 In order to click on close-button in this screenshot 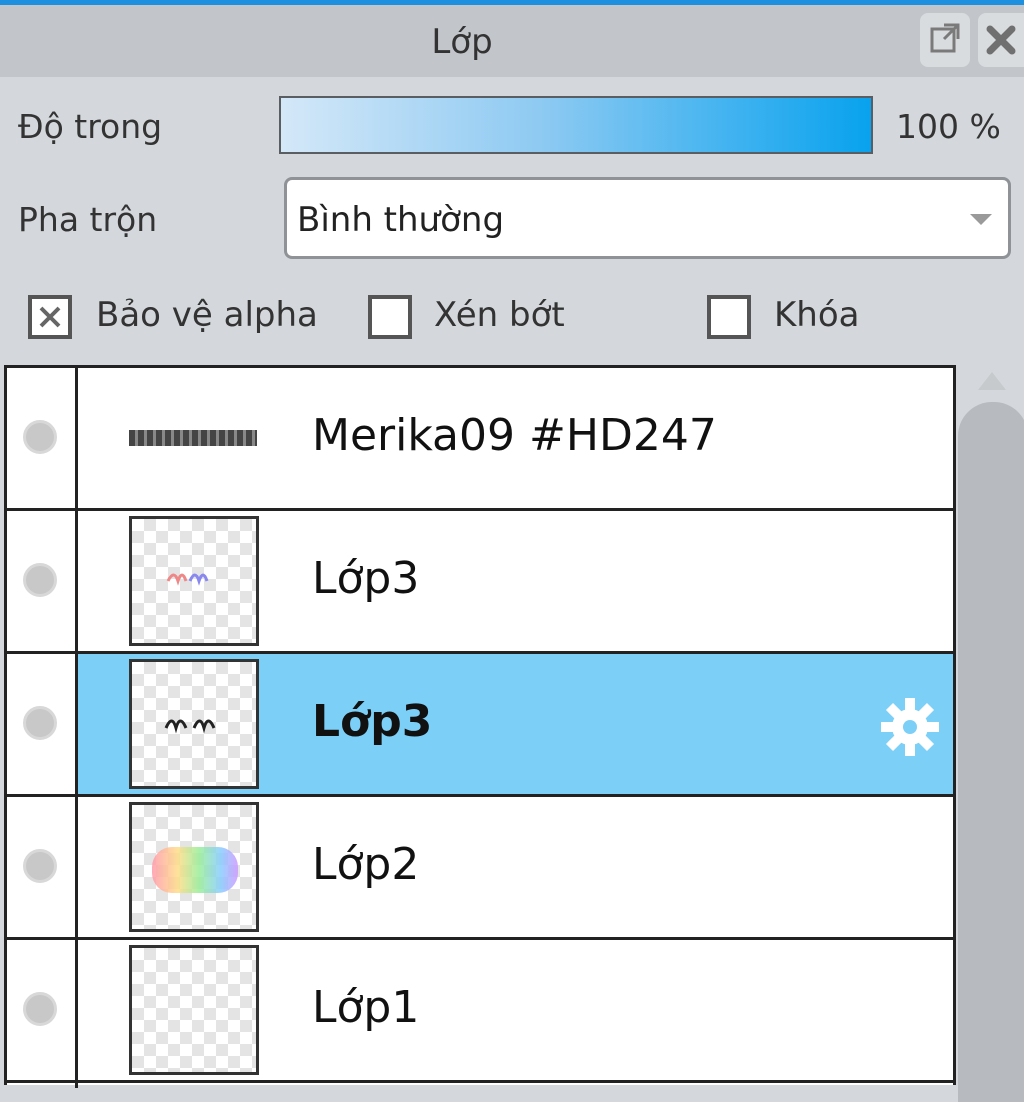, I will do `click(1001, 40)`.